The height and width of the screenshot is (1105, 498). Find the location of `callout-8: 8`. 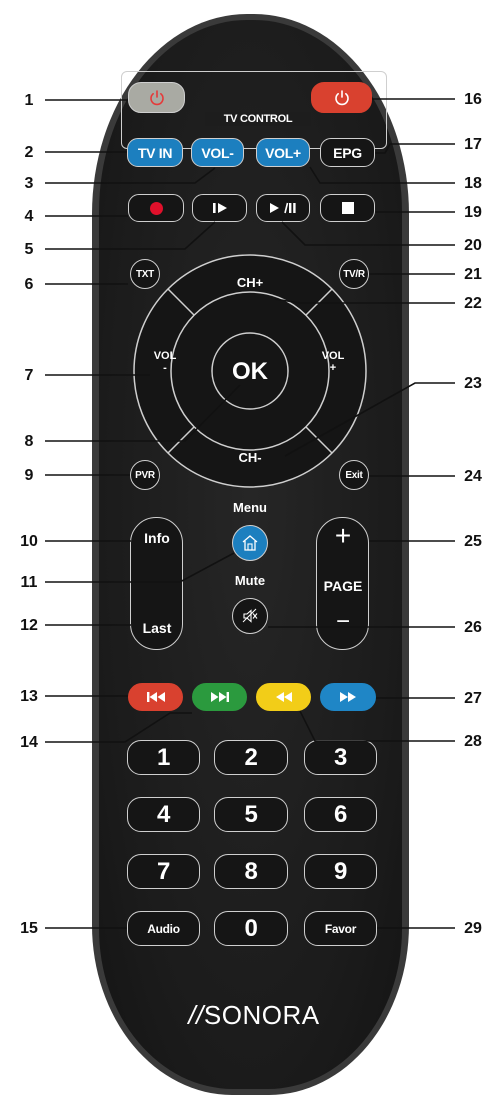

callout-8: 8 is located at coordinates (29, 441).